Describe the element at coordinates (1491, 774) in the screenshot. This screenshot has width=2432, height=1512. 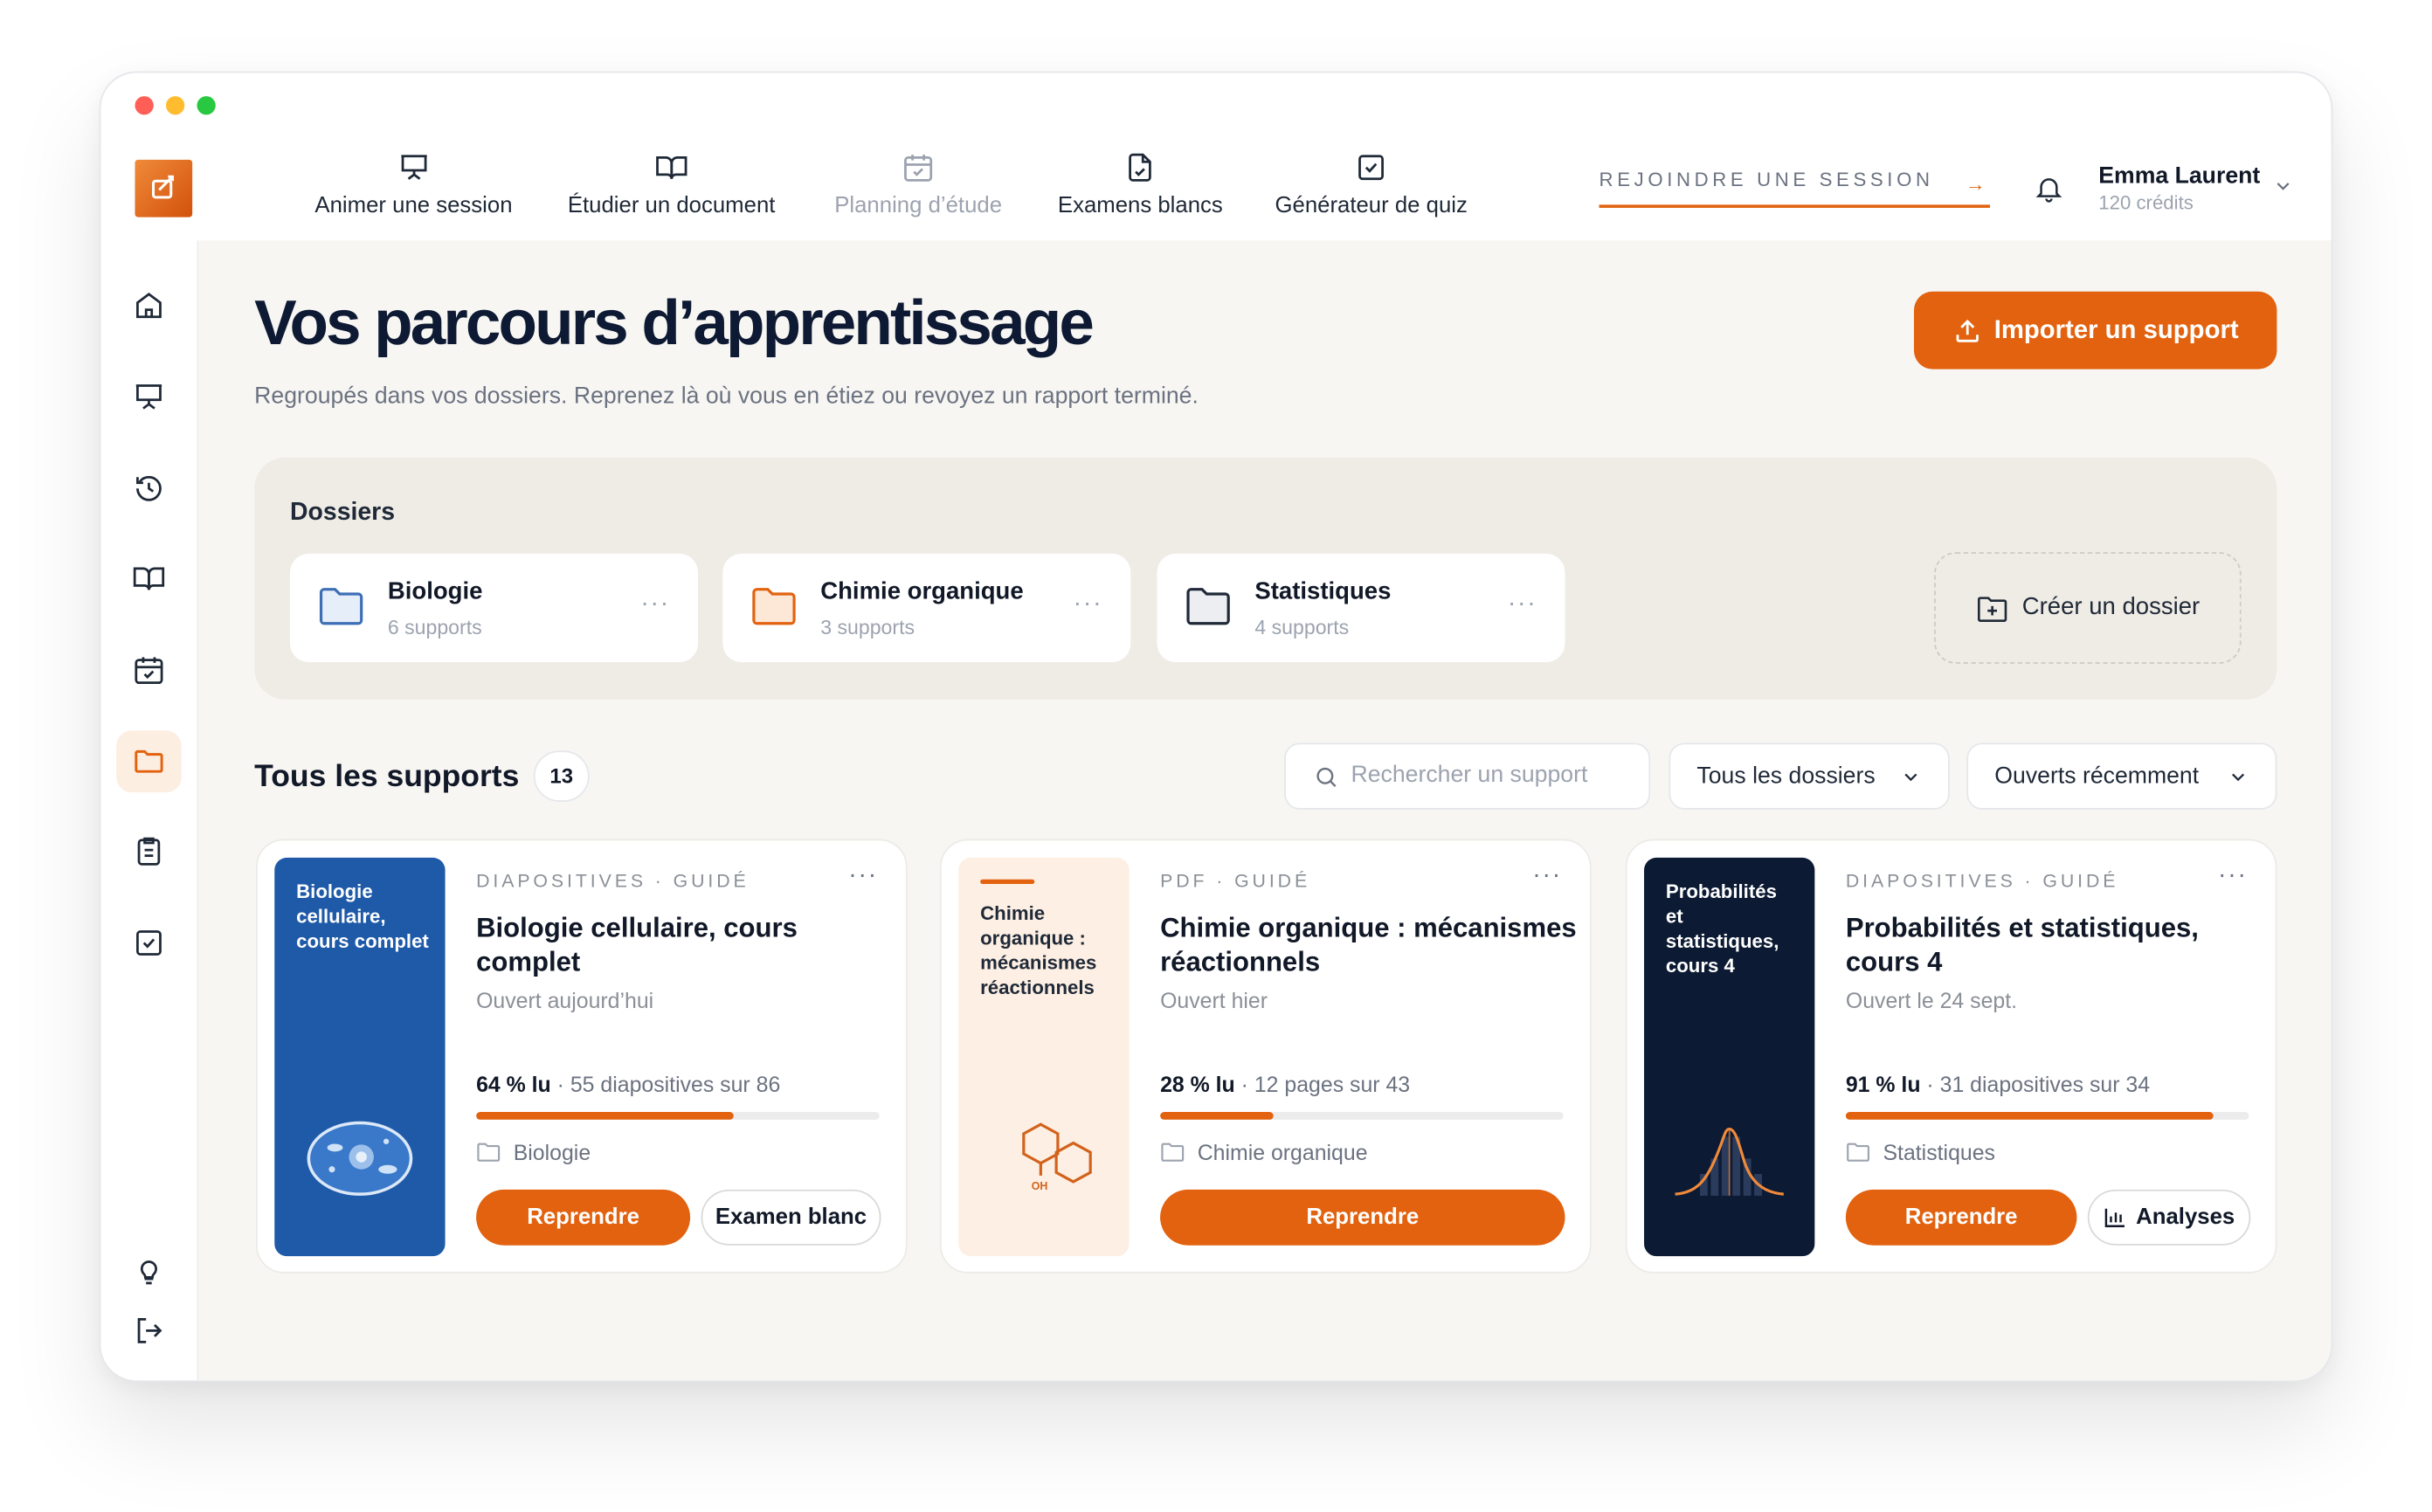
I see `search-input` at that location.